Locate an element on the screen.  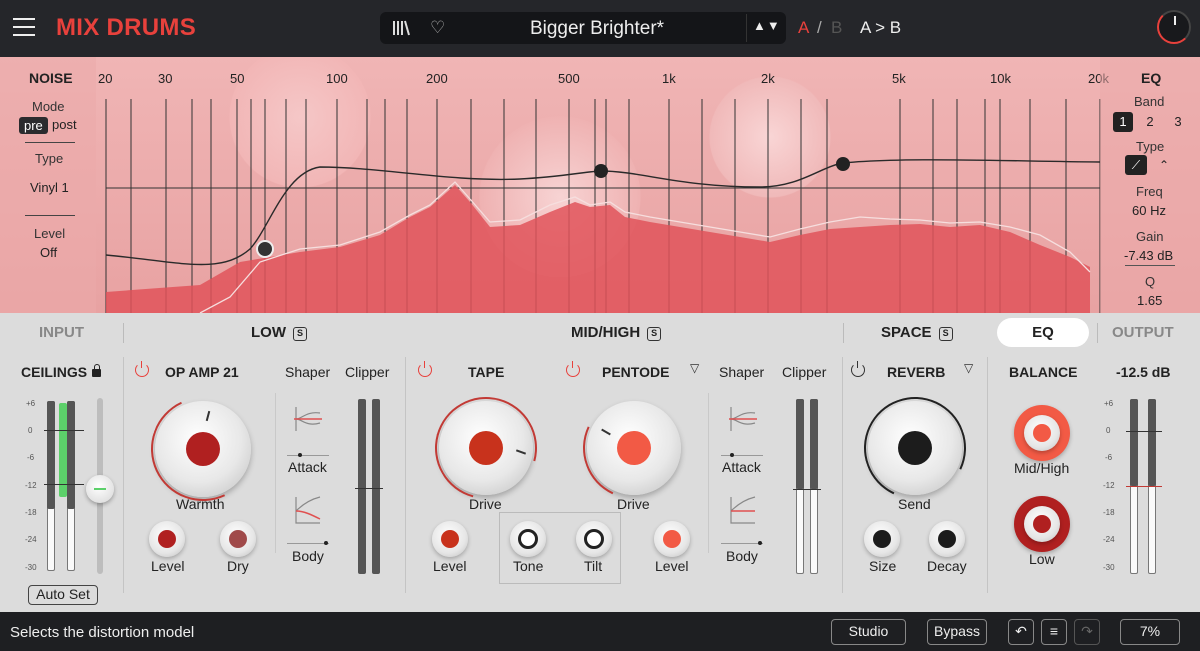
low-clipper-threshold is located at coordinates (369, 488).